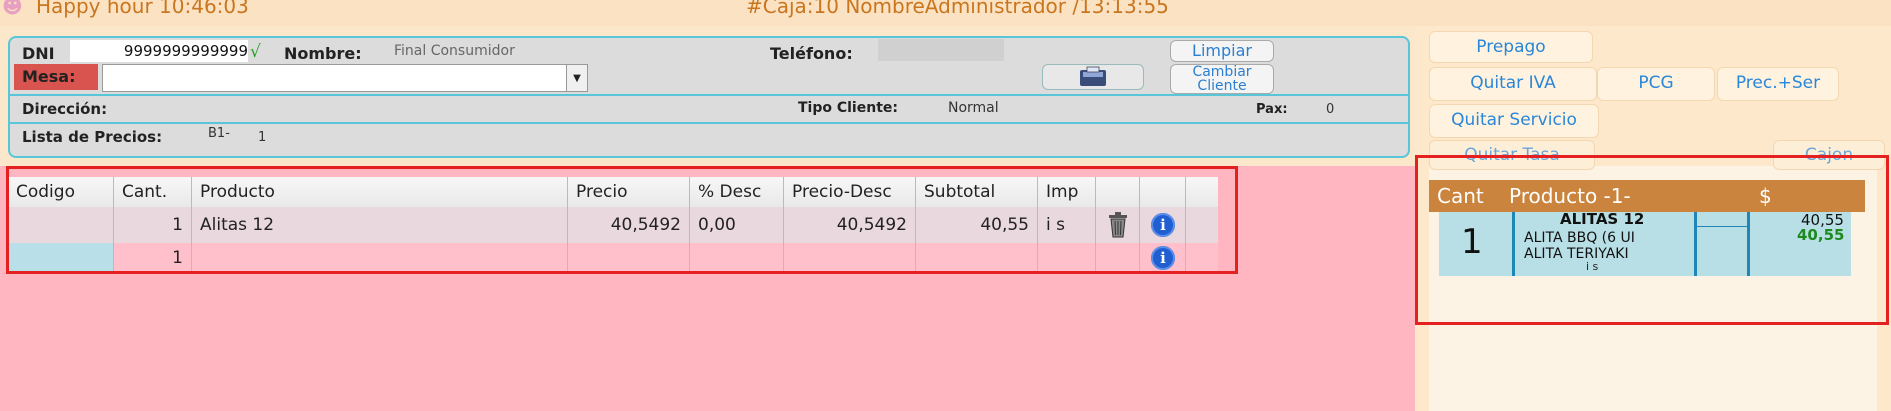 The height and width of the screenshot is (411, 1891). What do you see at coordinates (811, 53) in the screenshot?
I see `telefono-label: Teléfono:` at bounding box center [811, 53].